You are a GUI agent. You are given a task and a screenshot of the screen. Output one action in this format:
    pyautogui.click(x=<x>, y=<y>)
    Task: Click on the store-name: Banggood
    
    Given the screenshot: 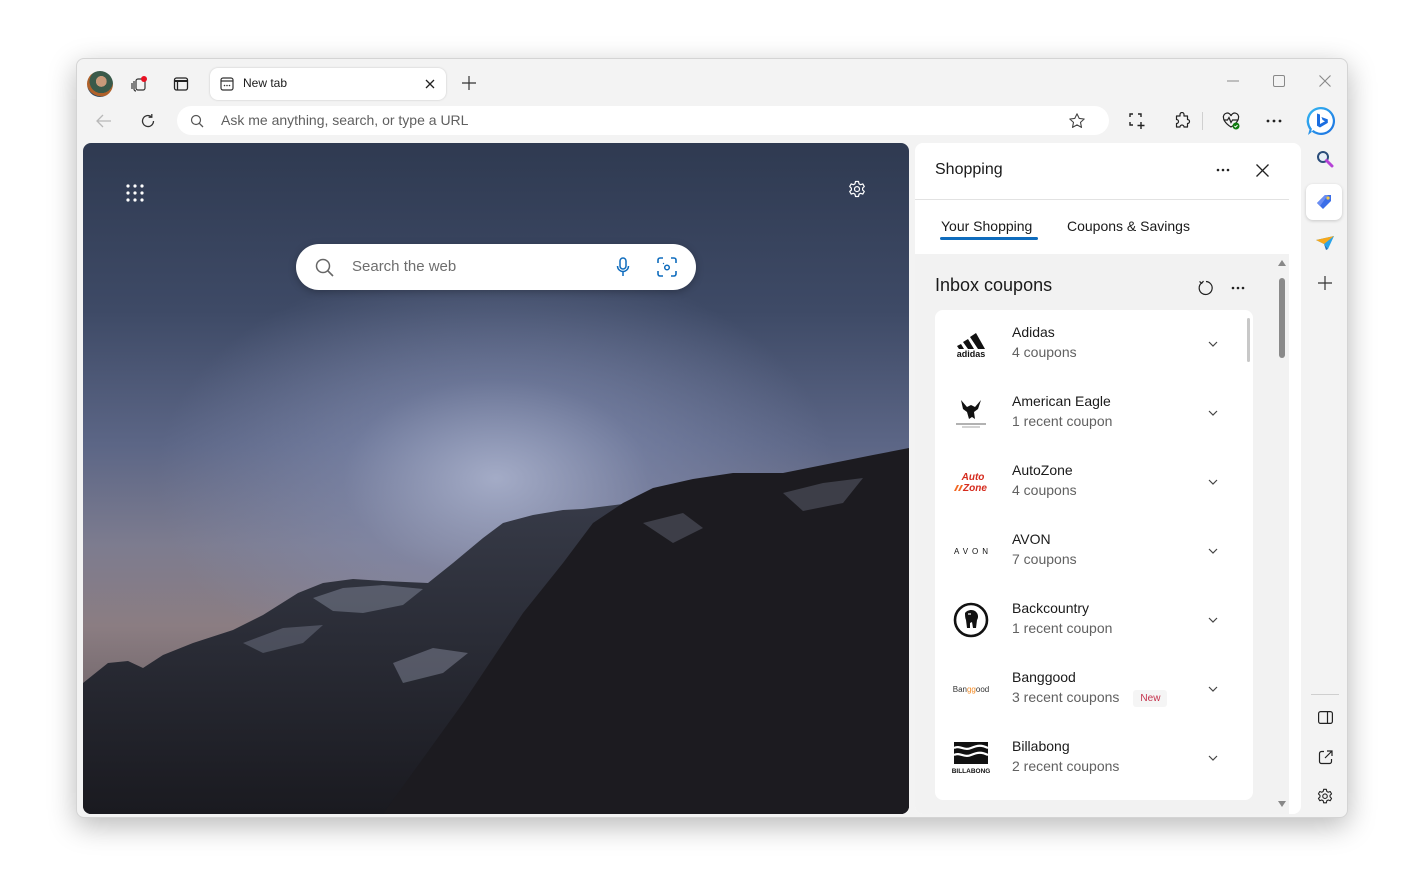 What is the action you would take?
    pyautogui.click(x=1044, y=677)
    